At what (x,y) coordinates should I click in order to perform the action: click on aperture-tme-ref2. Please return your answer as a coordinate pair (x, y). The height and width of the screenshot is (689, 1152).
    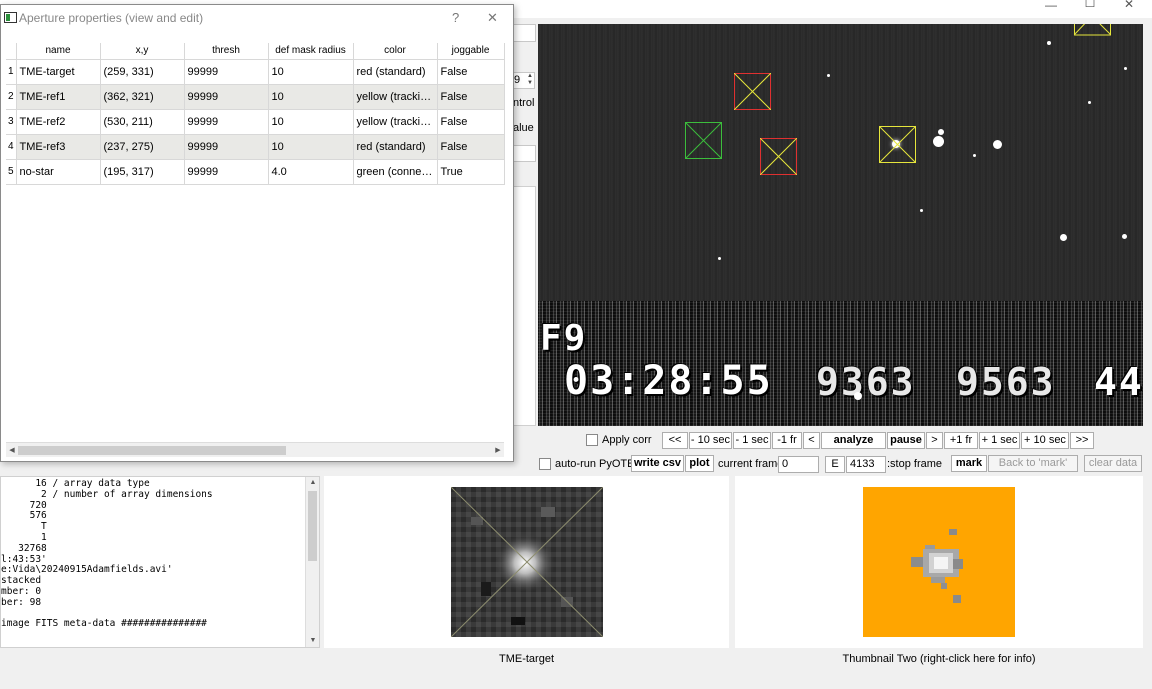
    Looking at the image, I should click on (1092, 30).